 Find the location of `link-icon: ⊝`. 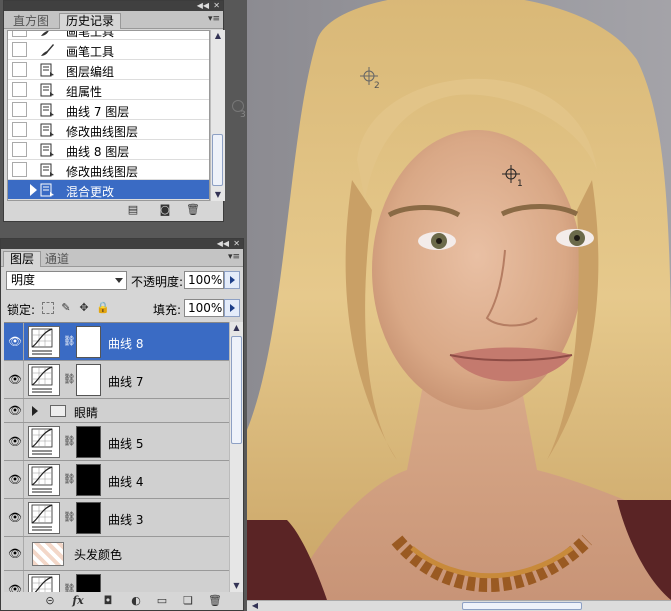

link-icon: ⊝ is located at coordinates (50, 601).